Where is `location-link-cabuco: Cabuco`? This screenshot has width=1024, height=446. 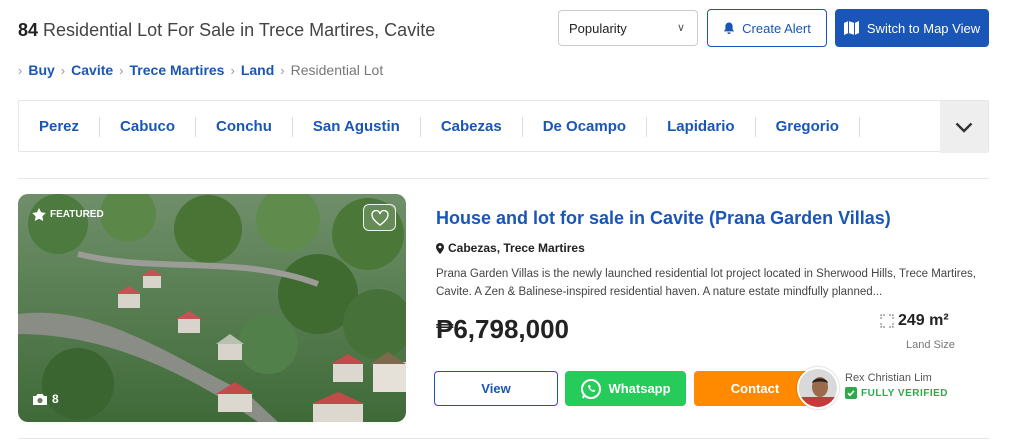 location-link-cabuco: Cabuco is located at coordinates (148, 127).